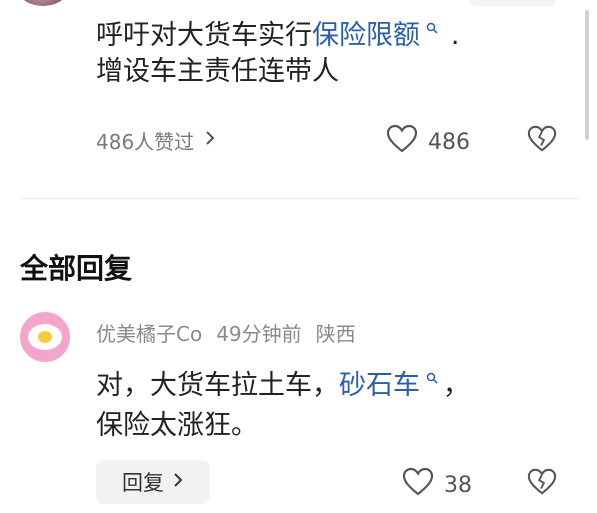 The image size is (597, 513). Describe the element at coordinates (335, 334) in the screenshot. I see `comment-location: 陕西` at that location.